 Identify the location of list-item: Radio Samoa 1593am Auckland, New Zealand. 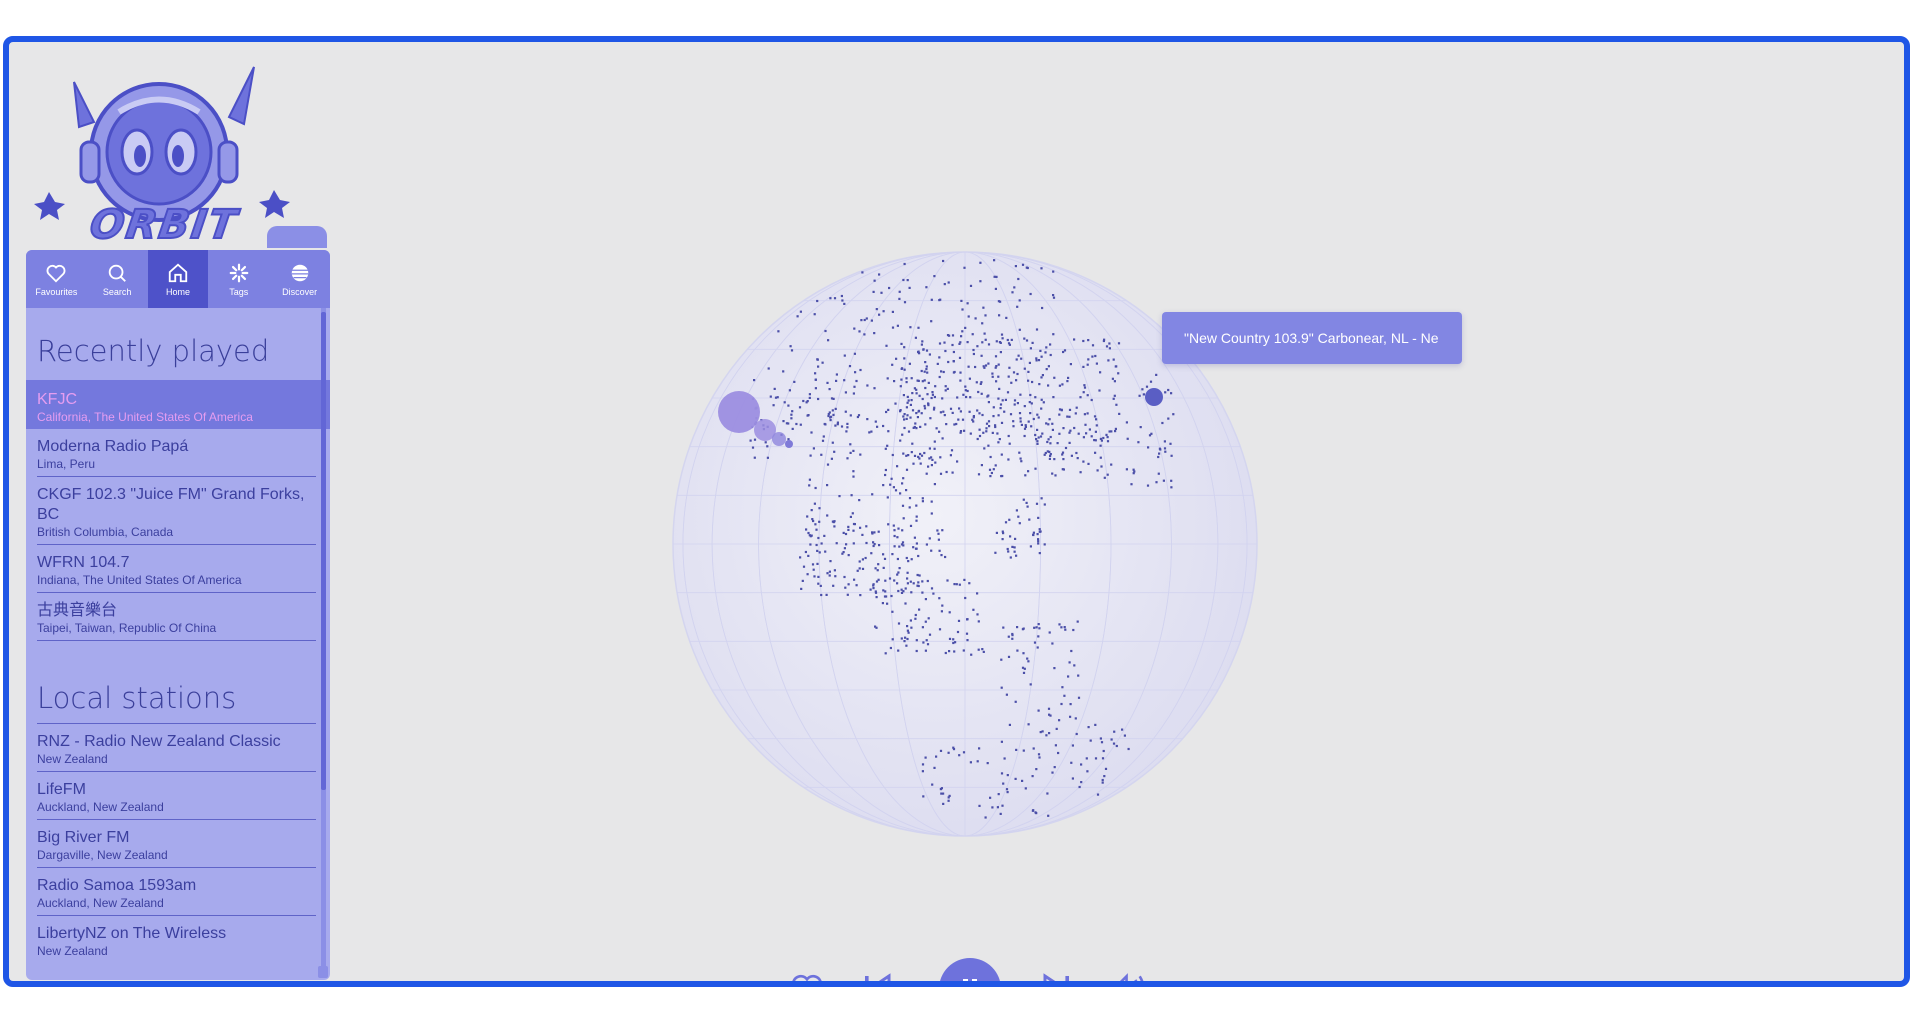
(176, 892).